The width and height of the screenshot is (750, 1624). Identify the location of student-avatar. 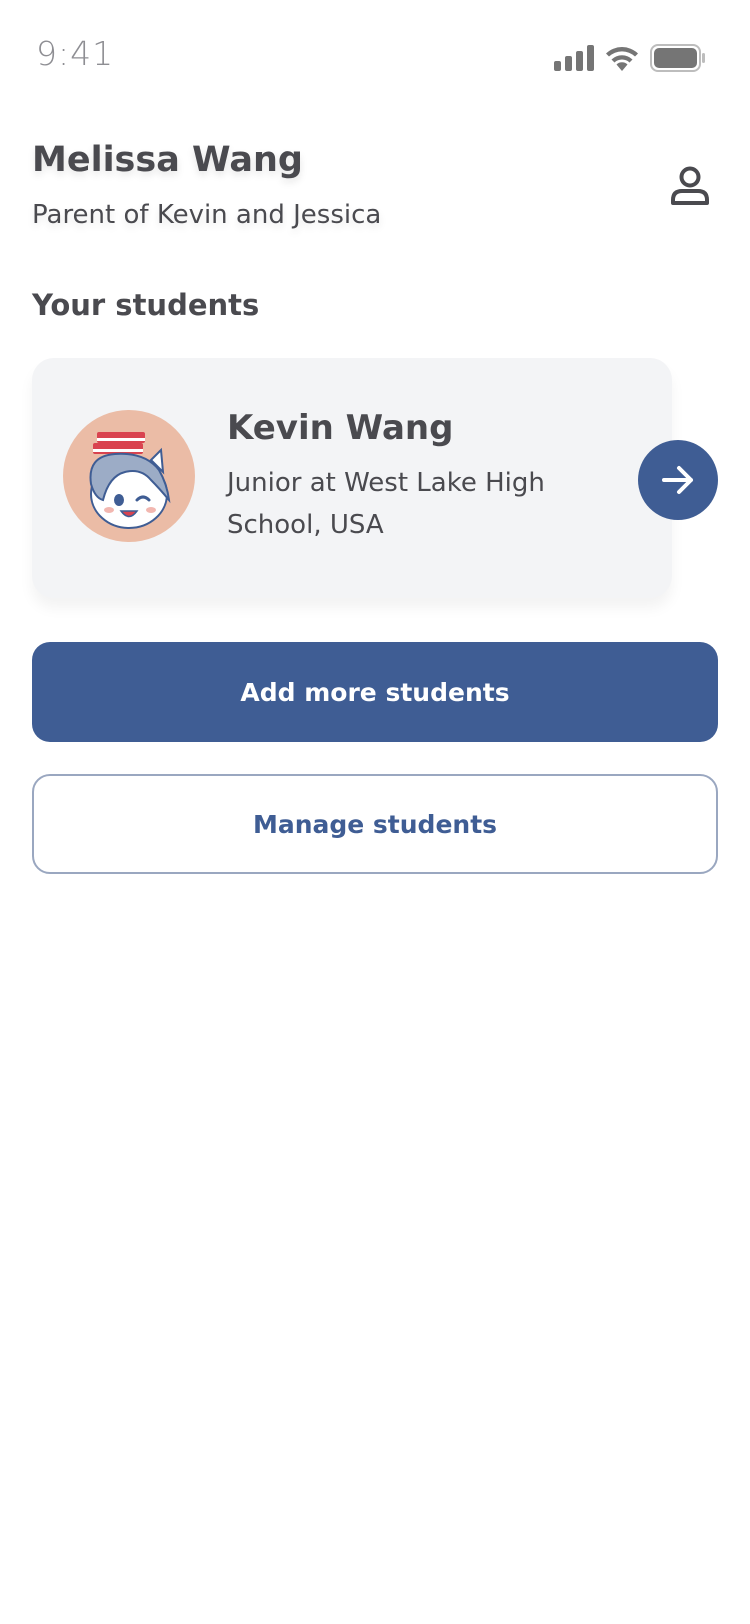
(129, 476).